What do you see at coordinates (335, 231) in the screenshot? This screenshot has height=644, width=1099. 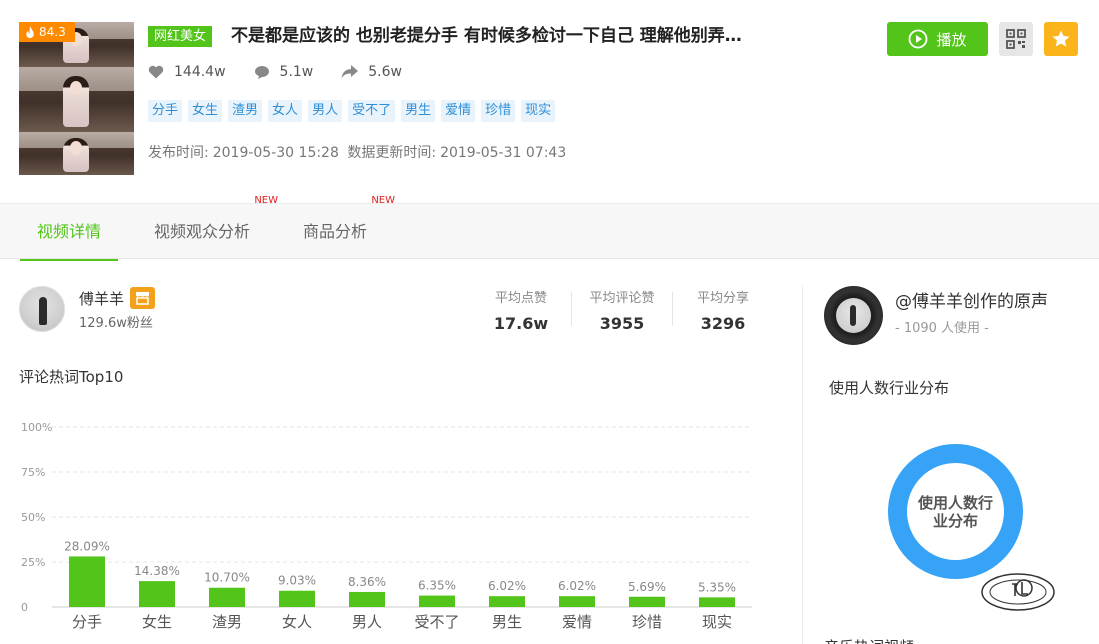 I see `tab-label: 商品分析` at bounding box center [335, 231].